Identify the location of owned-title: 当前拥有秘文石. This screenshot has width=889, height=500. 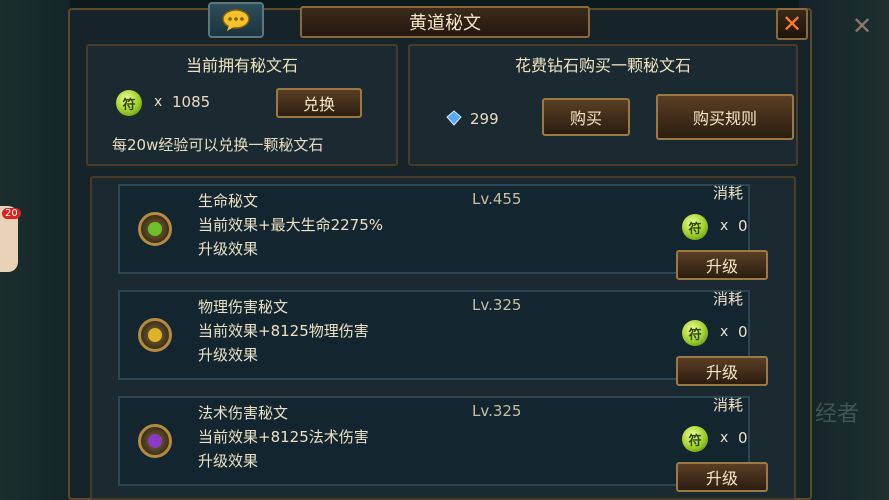
(241, 65).